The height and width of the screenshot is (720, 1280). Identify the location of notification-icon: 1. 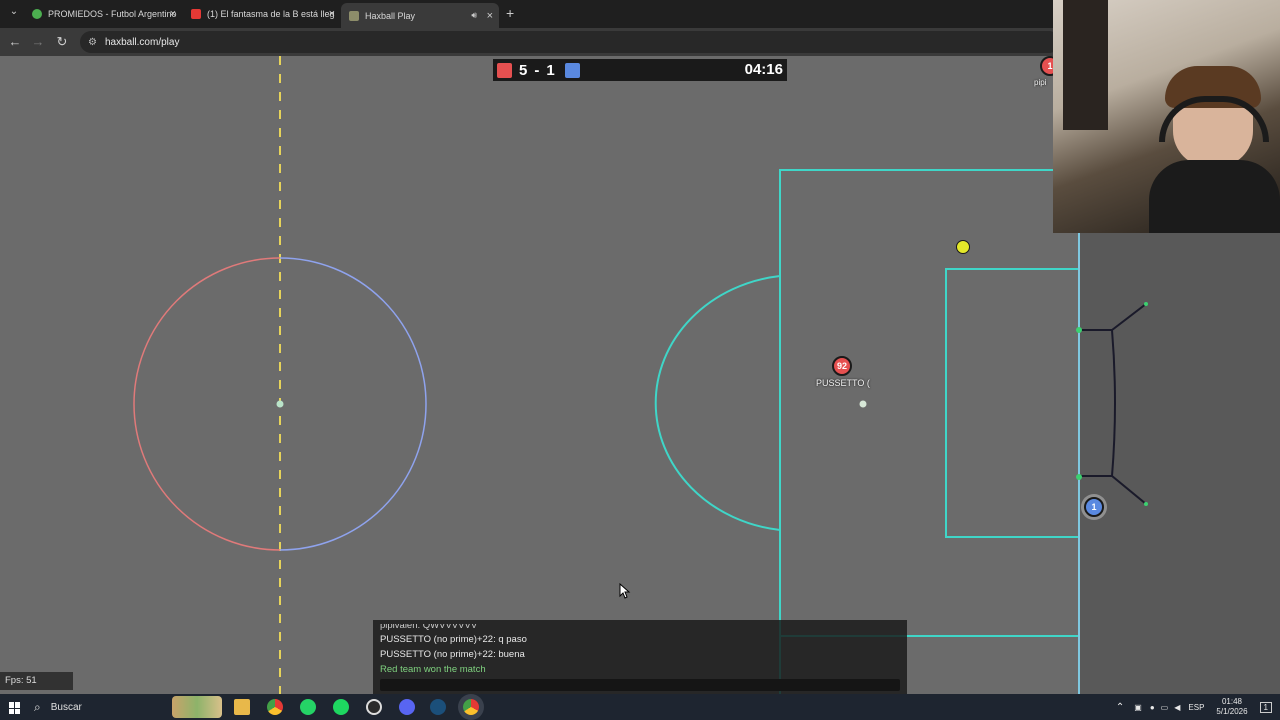
(1265, 707).